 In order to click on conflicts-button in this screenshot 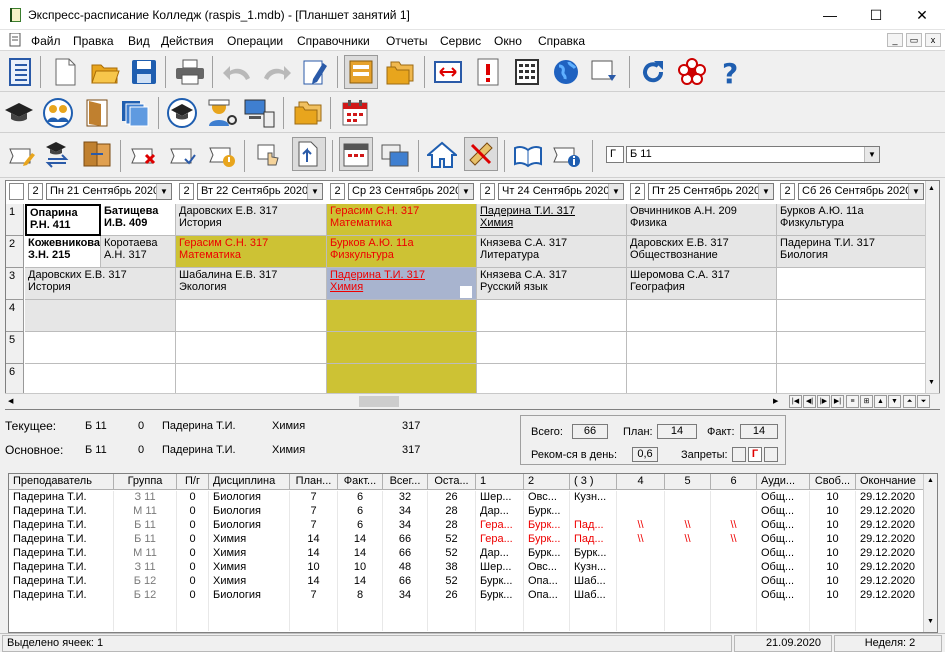, I will do `click(488, 72)`.